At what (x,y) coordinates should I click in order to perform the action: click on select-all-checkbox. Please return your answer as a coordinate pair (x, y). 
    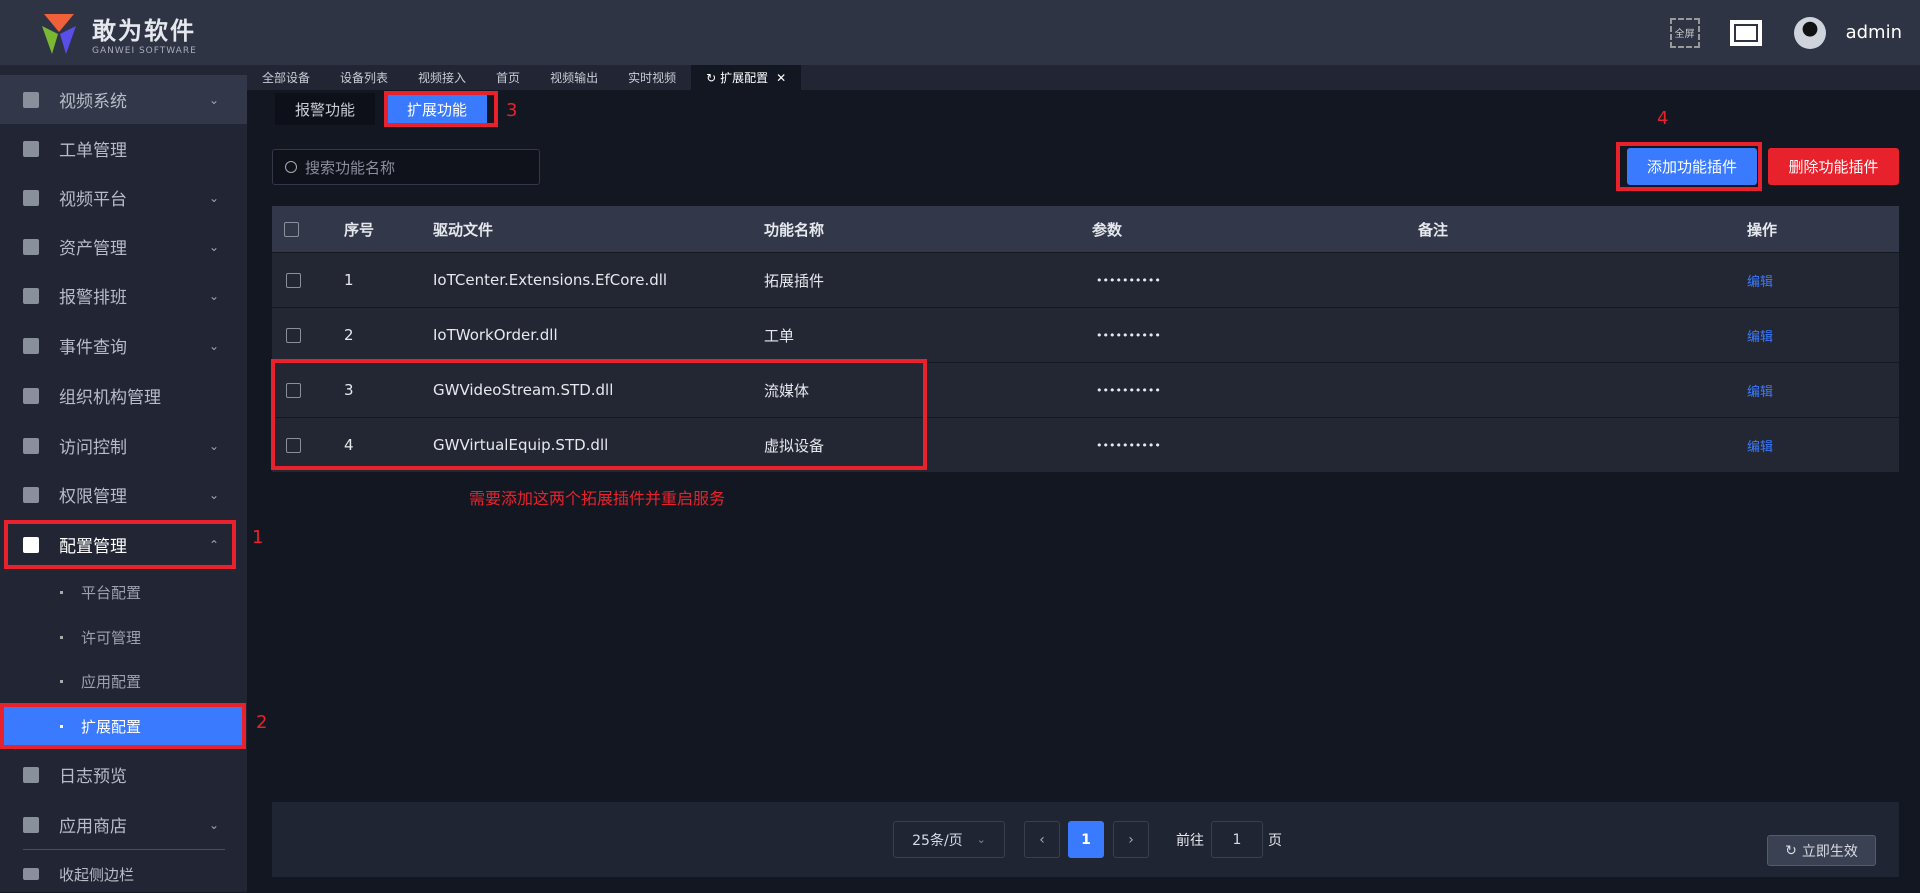
    Looking at the image, I should click on (291, 229).